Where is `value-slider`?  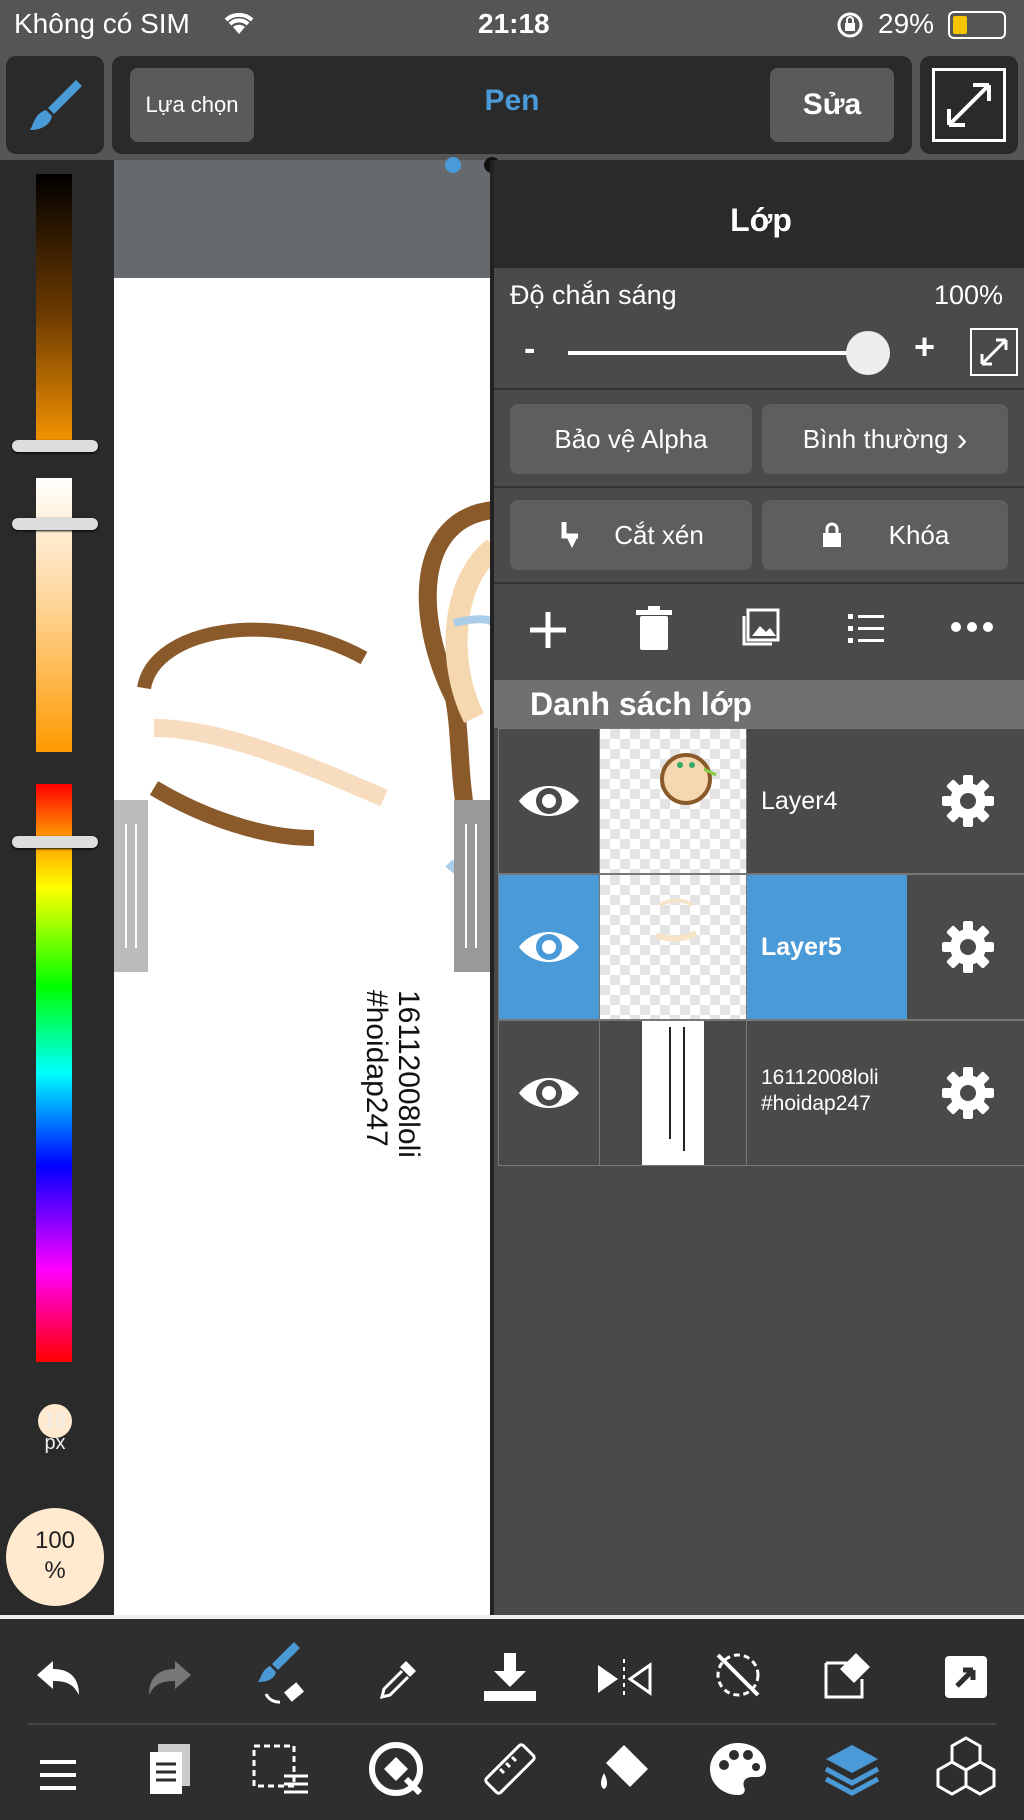
value-slider is located at coordinates (54, 313).